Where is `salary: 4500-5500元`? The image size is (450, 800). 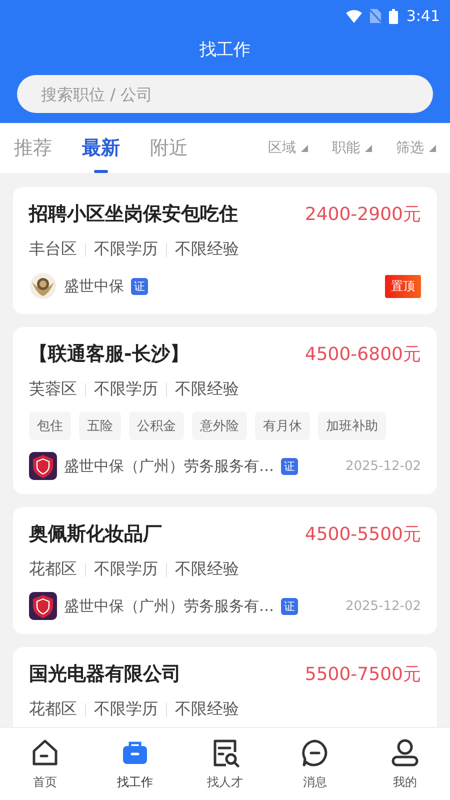
salary: 4500-5500元 is located at coordinates (362, 534).